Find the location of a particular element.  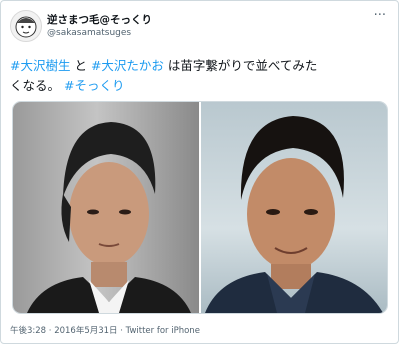

tweet-text: #大沢樹生 と #大沢たかお は苗字繋がりで並べてみたくなる。 #そっくり is located at coordinates (200, 76).